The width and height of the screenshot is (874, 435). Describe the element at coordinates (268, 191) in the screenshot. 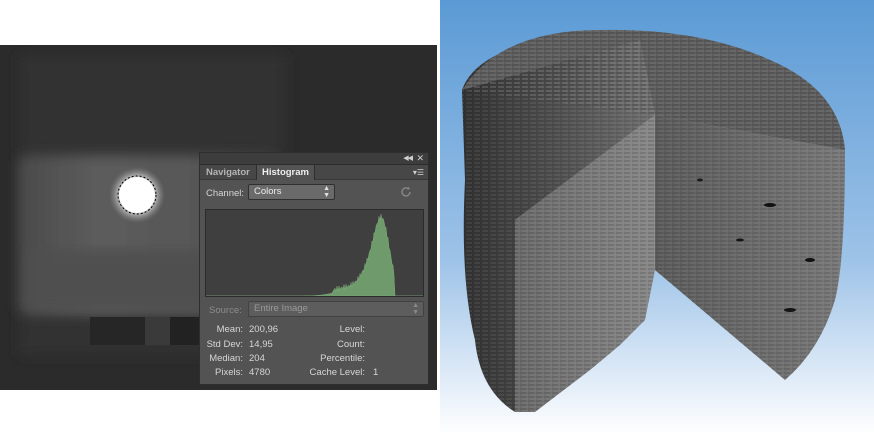

I see `channel-value: Colors` at that location.